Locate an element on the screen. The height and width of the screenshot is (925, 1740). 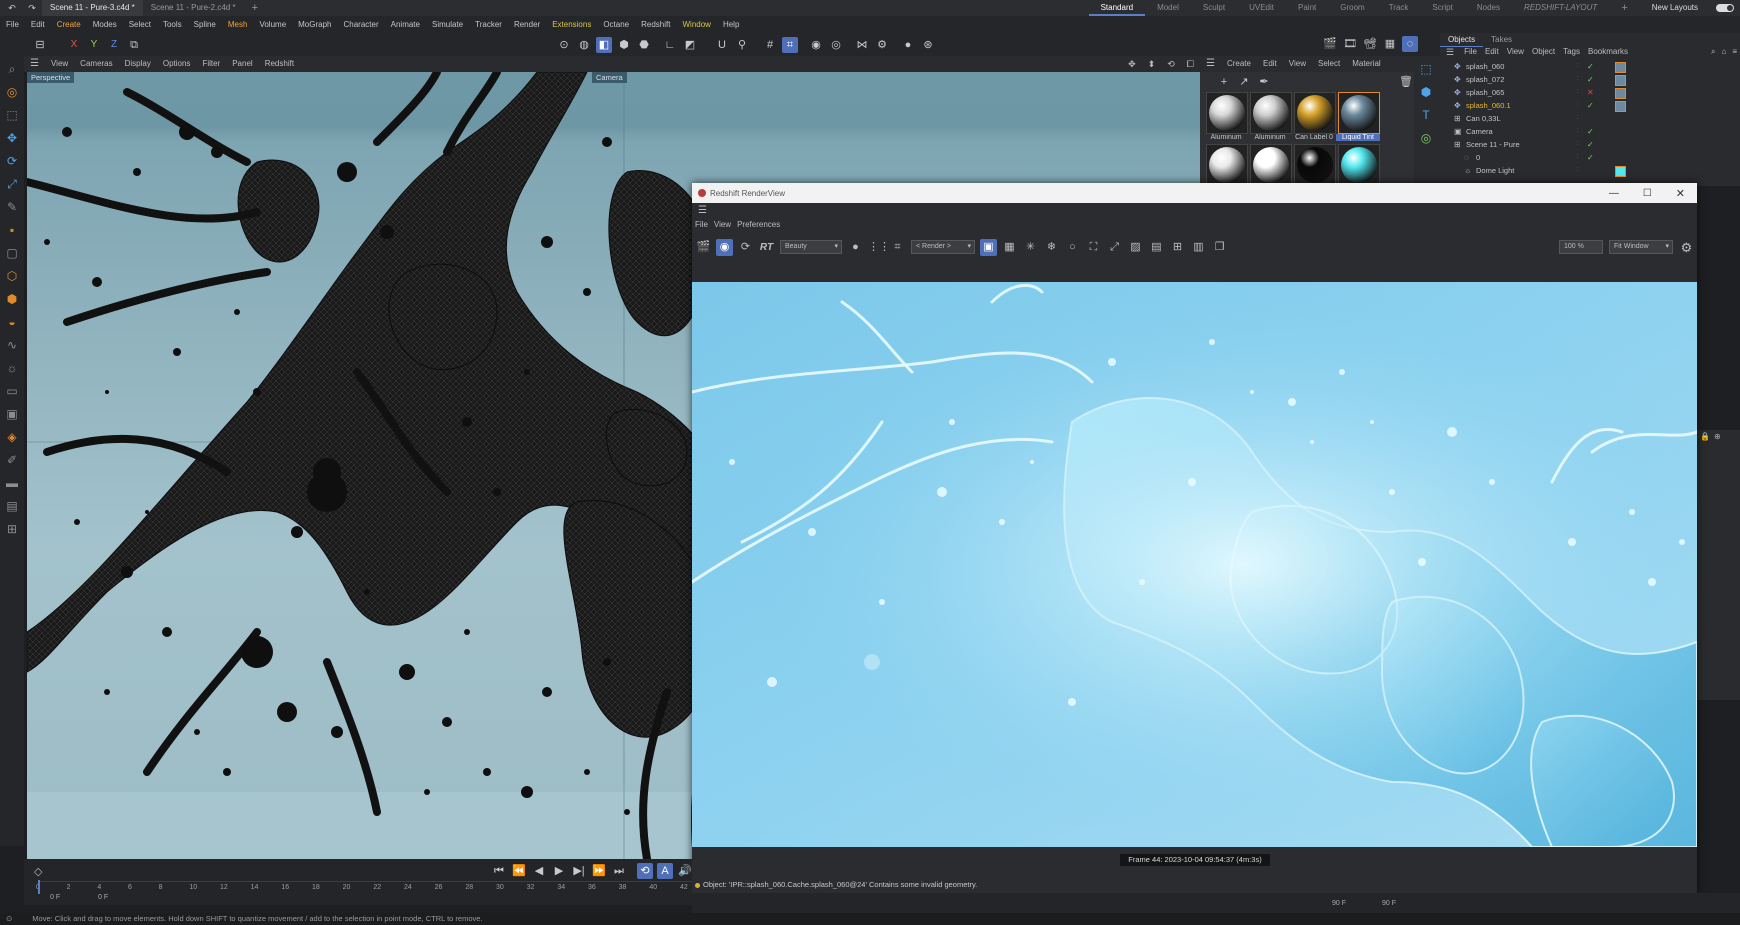
color-display-icon: ● is located at coordinates (855, 247).